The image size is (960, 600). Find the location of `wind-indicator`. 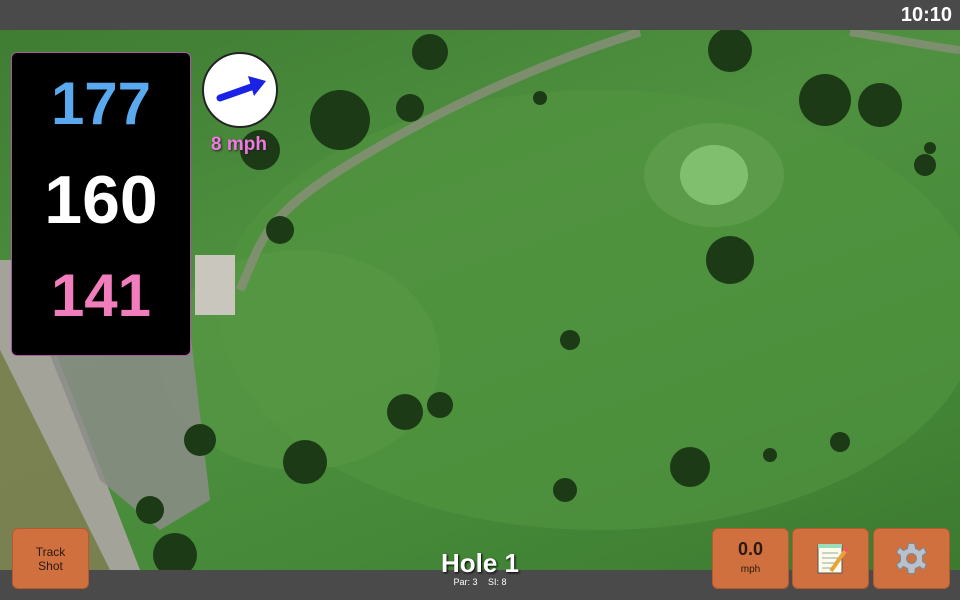

wind-indicator is located at coordinates (240, 90).